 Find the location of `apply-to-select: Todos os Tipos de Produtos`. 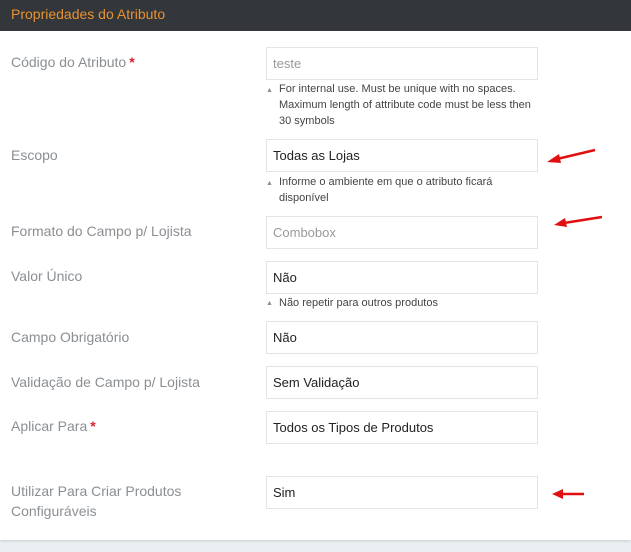

apply-to-select: Todos os Tipos de Produtos is located at coordinates (402, 427).